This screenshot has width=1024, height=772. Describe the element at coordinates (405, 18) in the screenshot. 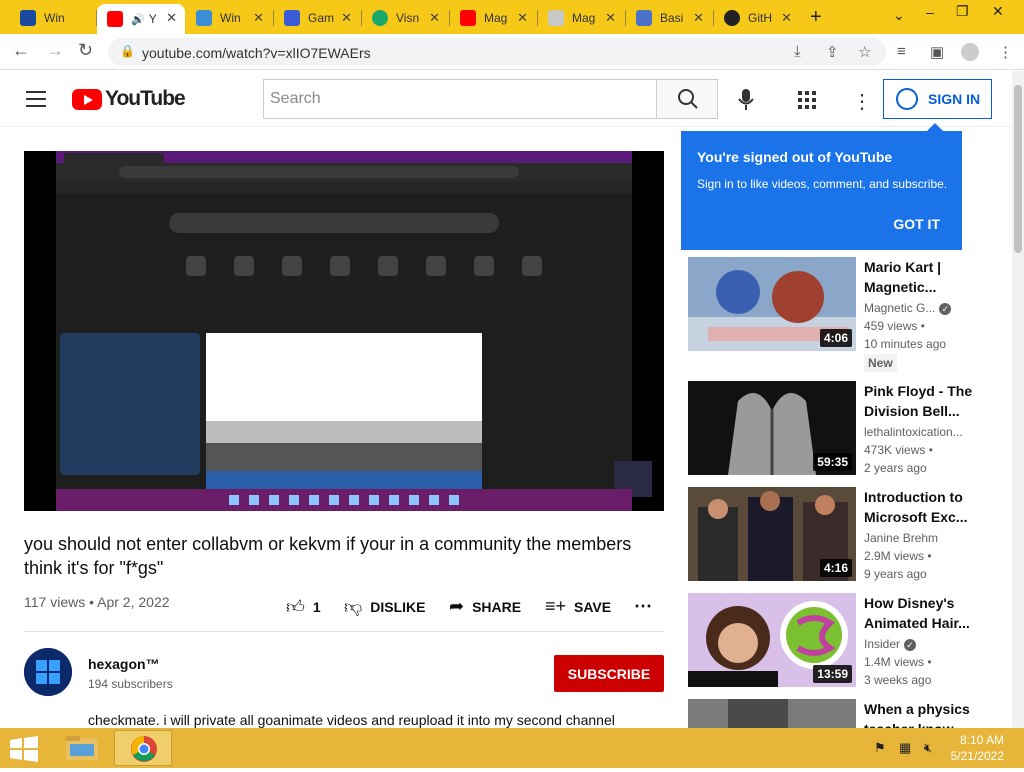

I see `browser-tab-5: Visn ✕` at that location.